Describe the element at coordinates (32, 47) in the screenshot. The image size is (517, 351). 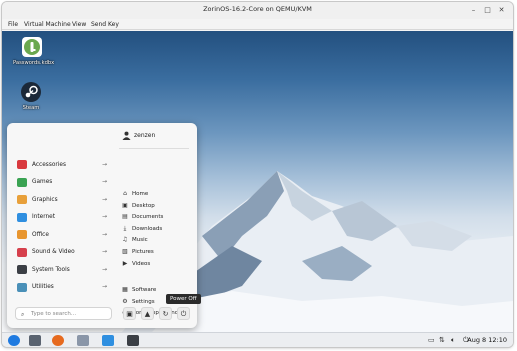
I see `keepass-icon` at that location.